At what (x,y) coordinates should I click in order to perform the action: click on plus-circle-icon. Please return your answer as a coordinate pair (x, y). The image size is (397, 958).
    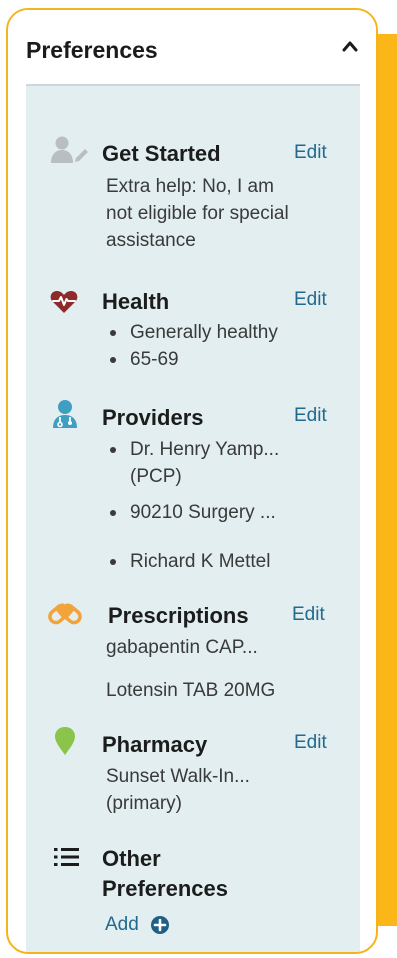
    Looking at the image, I should click on (160, 925).